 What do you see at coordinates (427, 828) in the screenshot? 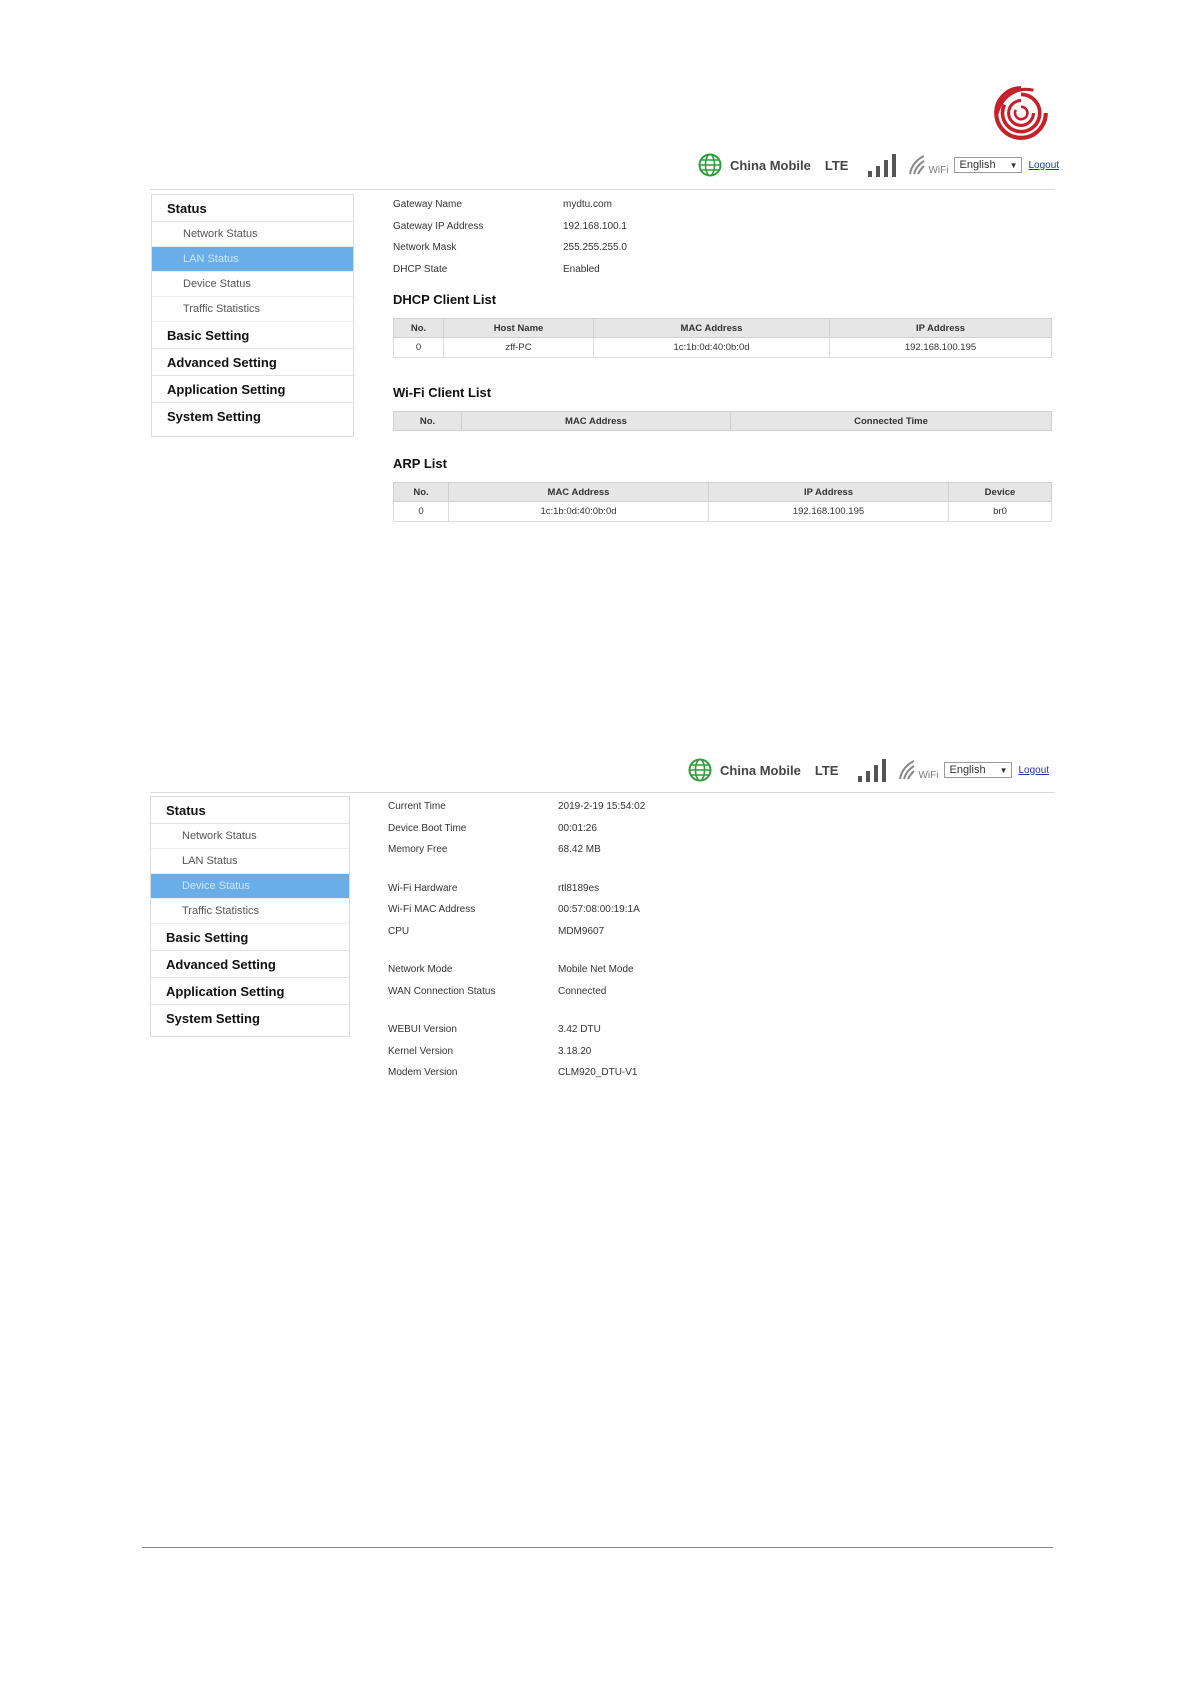
I see `info-label: Device Boot Time` at bounding box center [427, 828].